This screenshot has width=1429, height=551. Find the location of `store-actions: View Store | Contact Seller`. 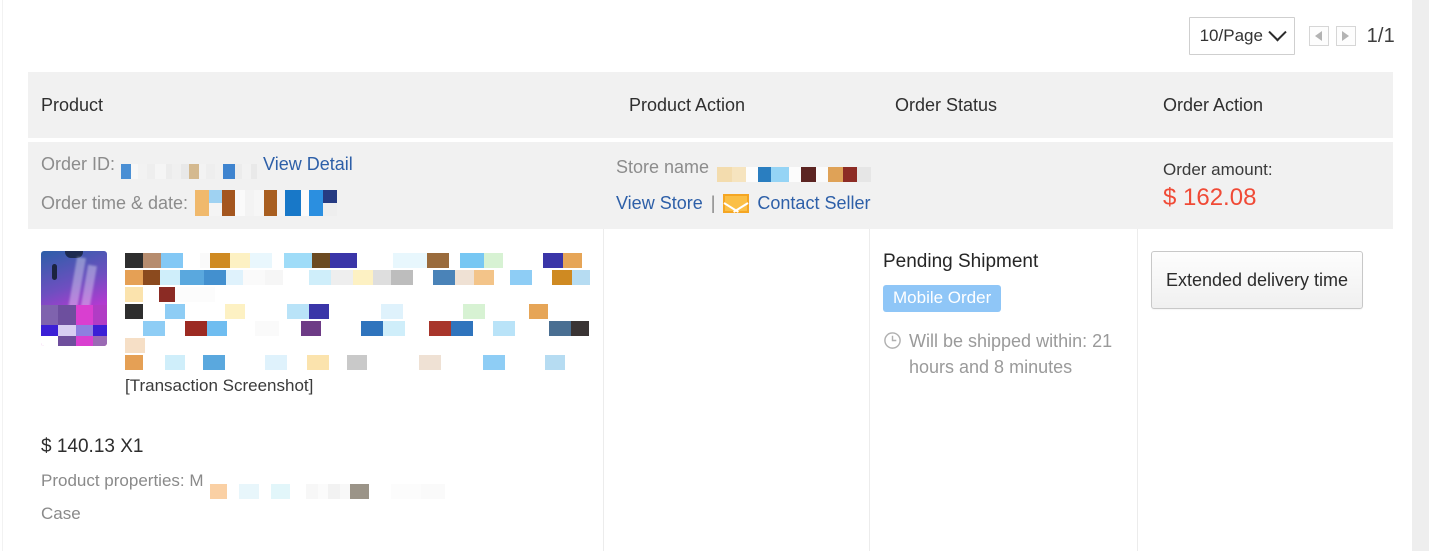

store-actions: View Store | Contact Seller is located at coordinates (749, 203).